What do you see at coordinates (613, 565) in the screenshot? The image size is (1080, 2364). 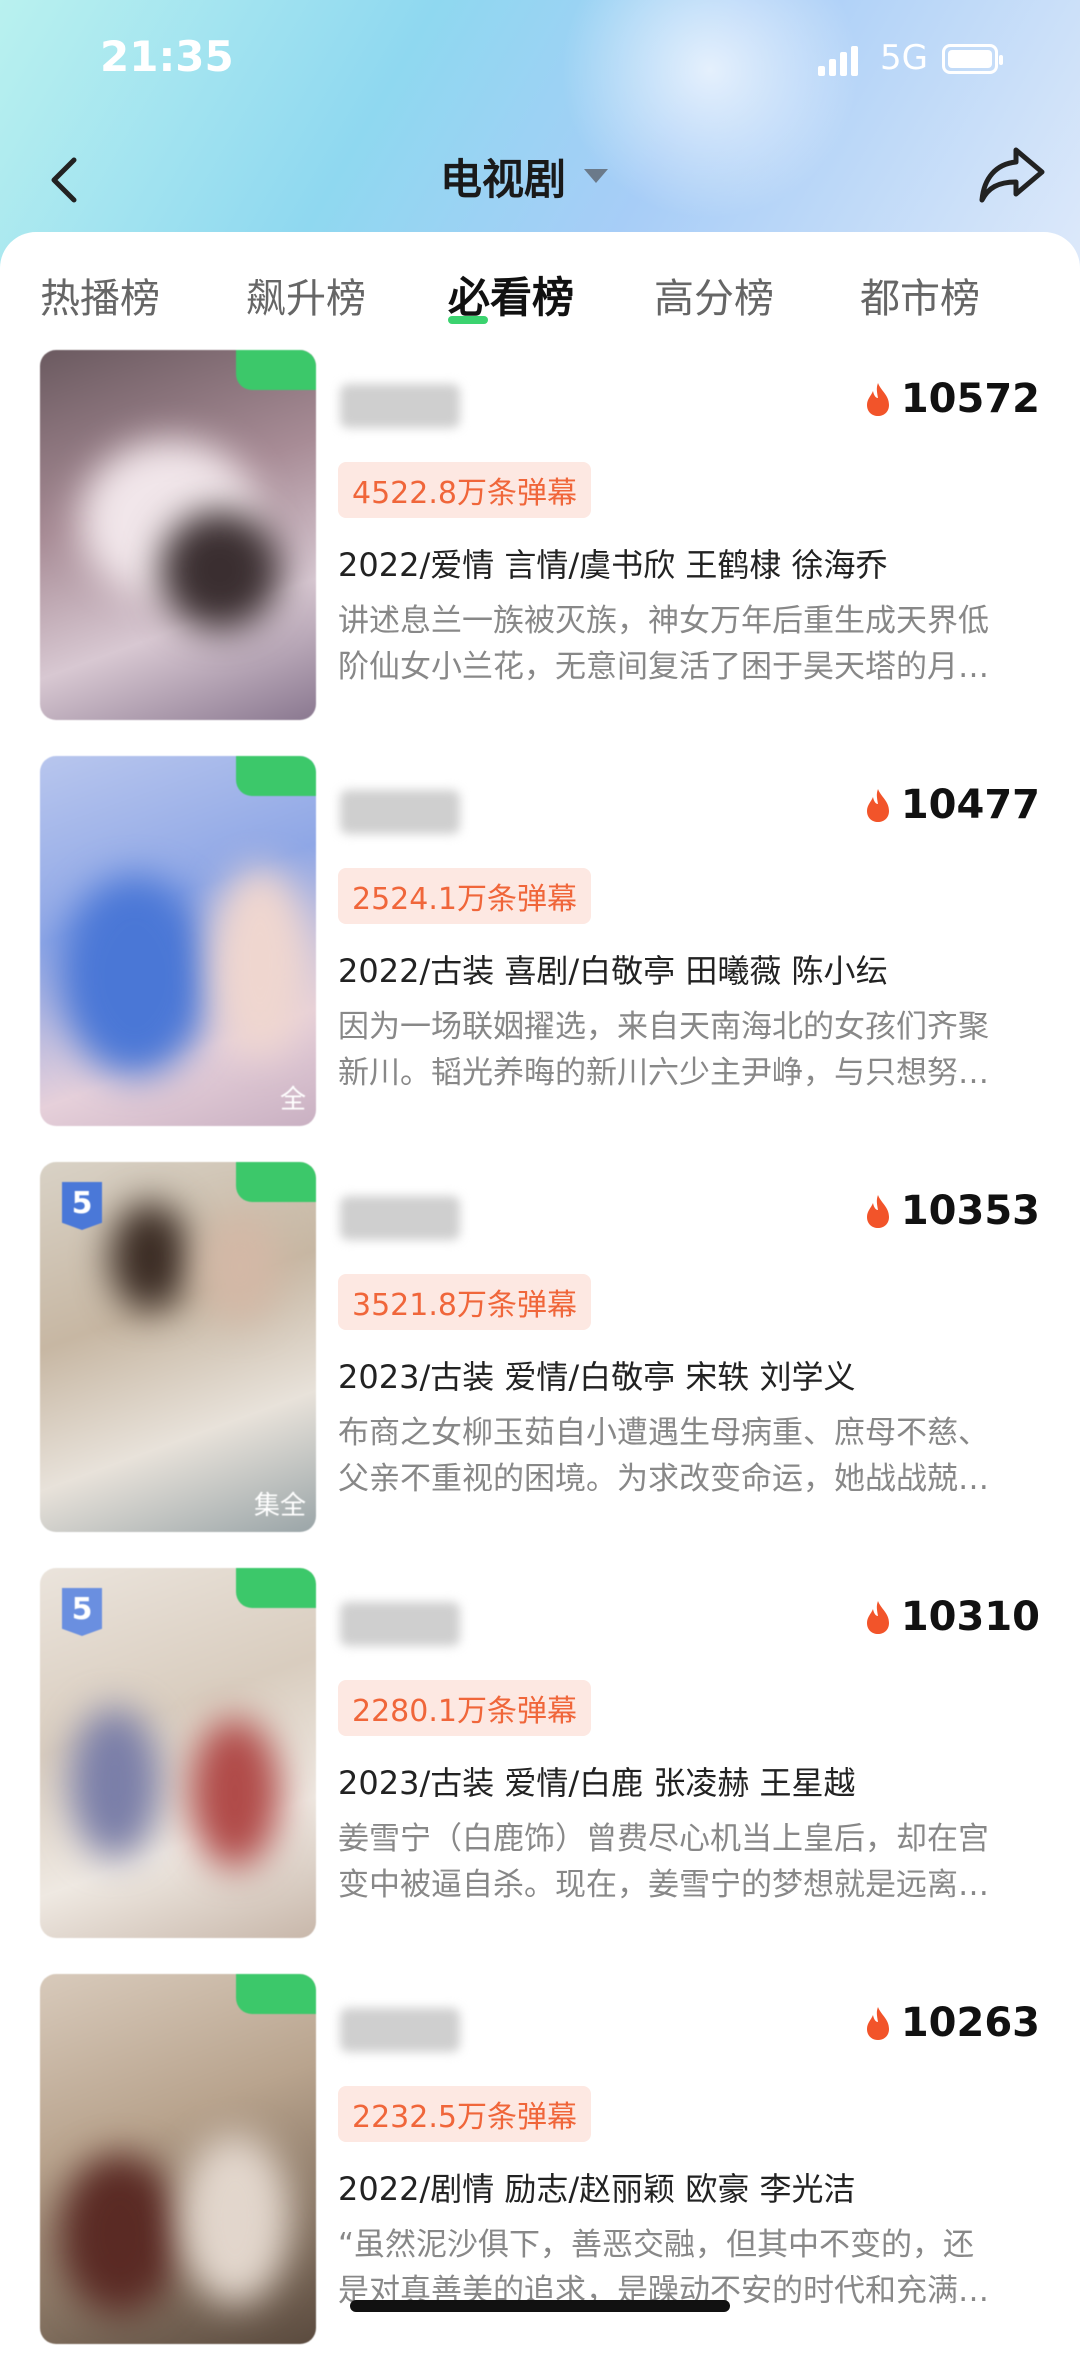 I see `show-meta: 2022/爱情 言情/虞书欣 王鹤棣 徐海乔` at bounding box center [613, 565].